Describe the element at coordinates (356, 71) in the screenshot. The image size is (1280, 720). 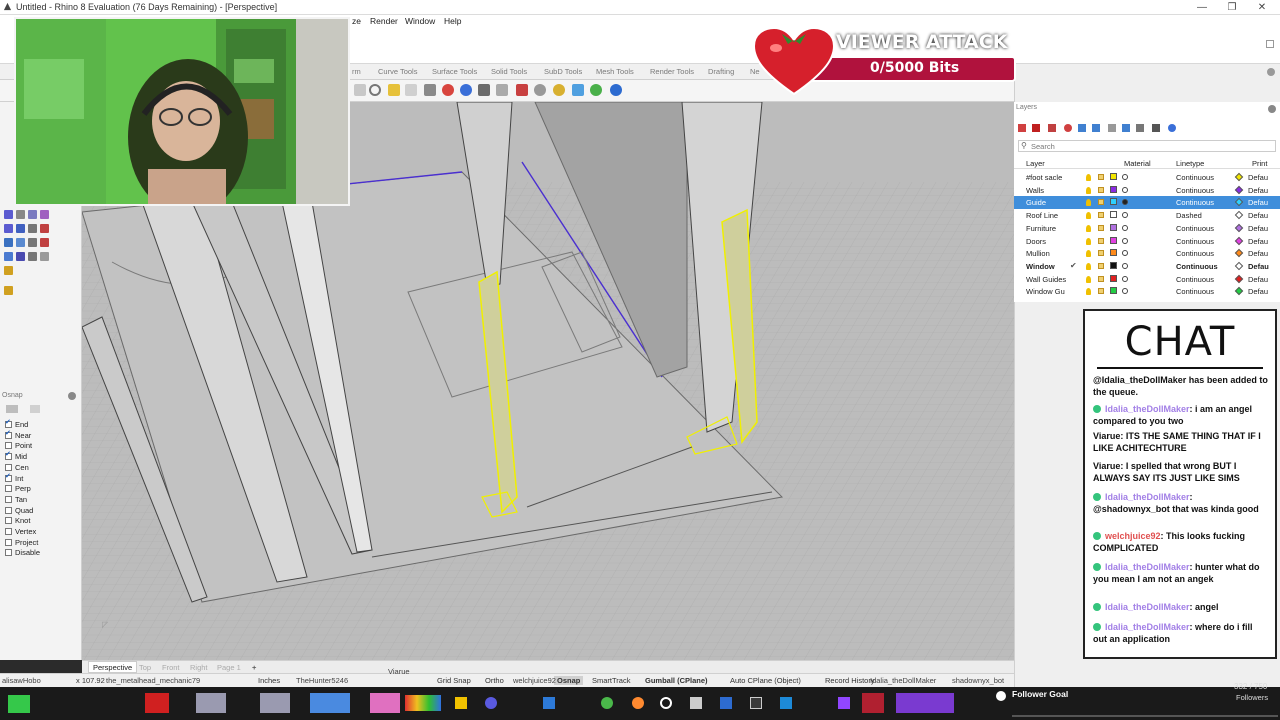
I see `tab-transform: rm` at that location.